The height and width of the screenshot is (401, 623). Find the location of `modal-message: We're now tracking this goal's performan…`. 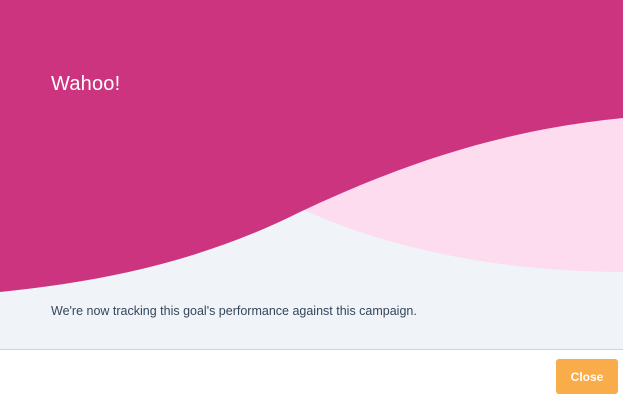

modal-message: We're now tracking this goal's performan… is located at coordinates (234, 311).